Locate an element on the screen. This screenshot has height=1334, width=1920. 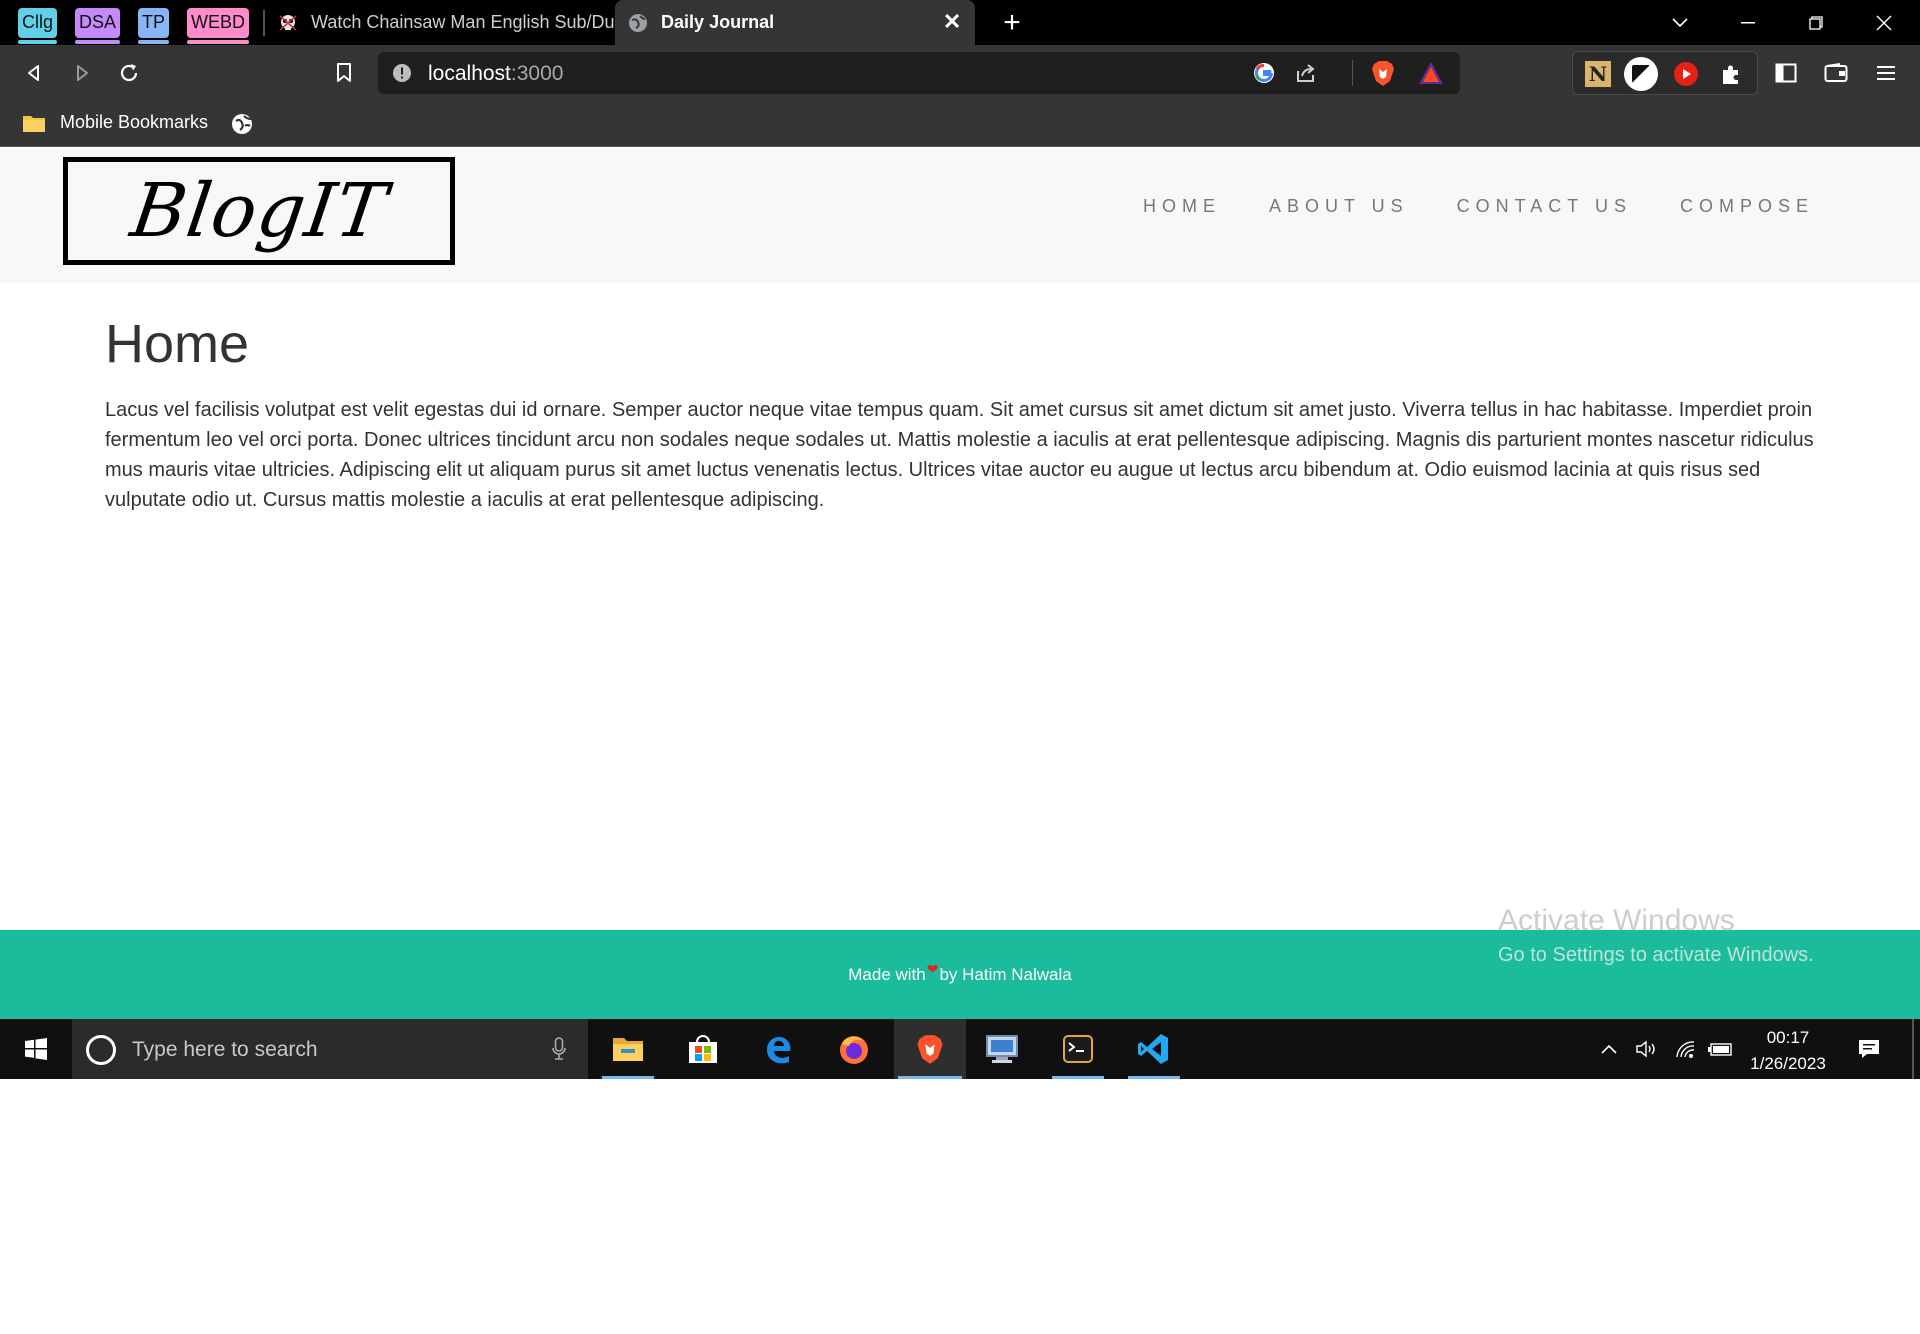
taskbar-clock: 00:17 1/26/2023 is located at coordinates (1788, 1051).